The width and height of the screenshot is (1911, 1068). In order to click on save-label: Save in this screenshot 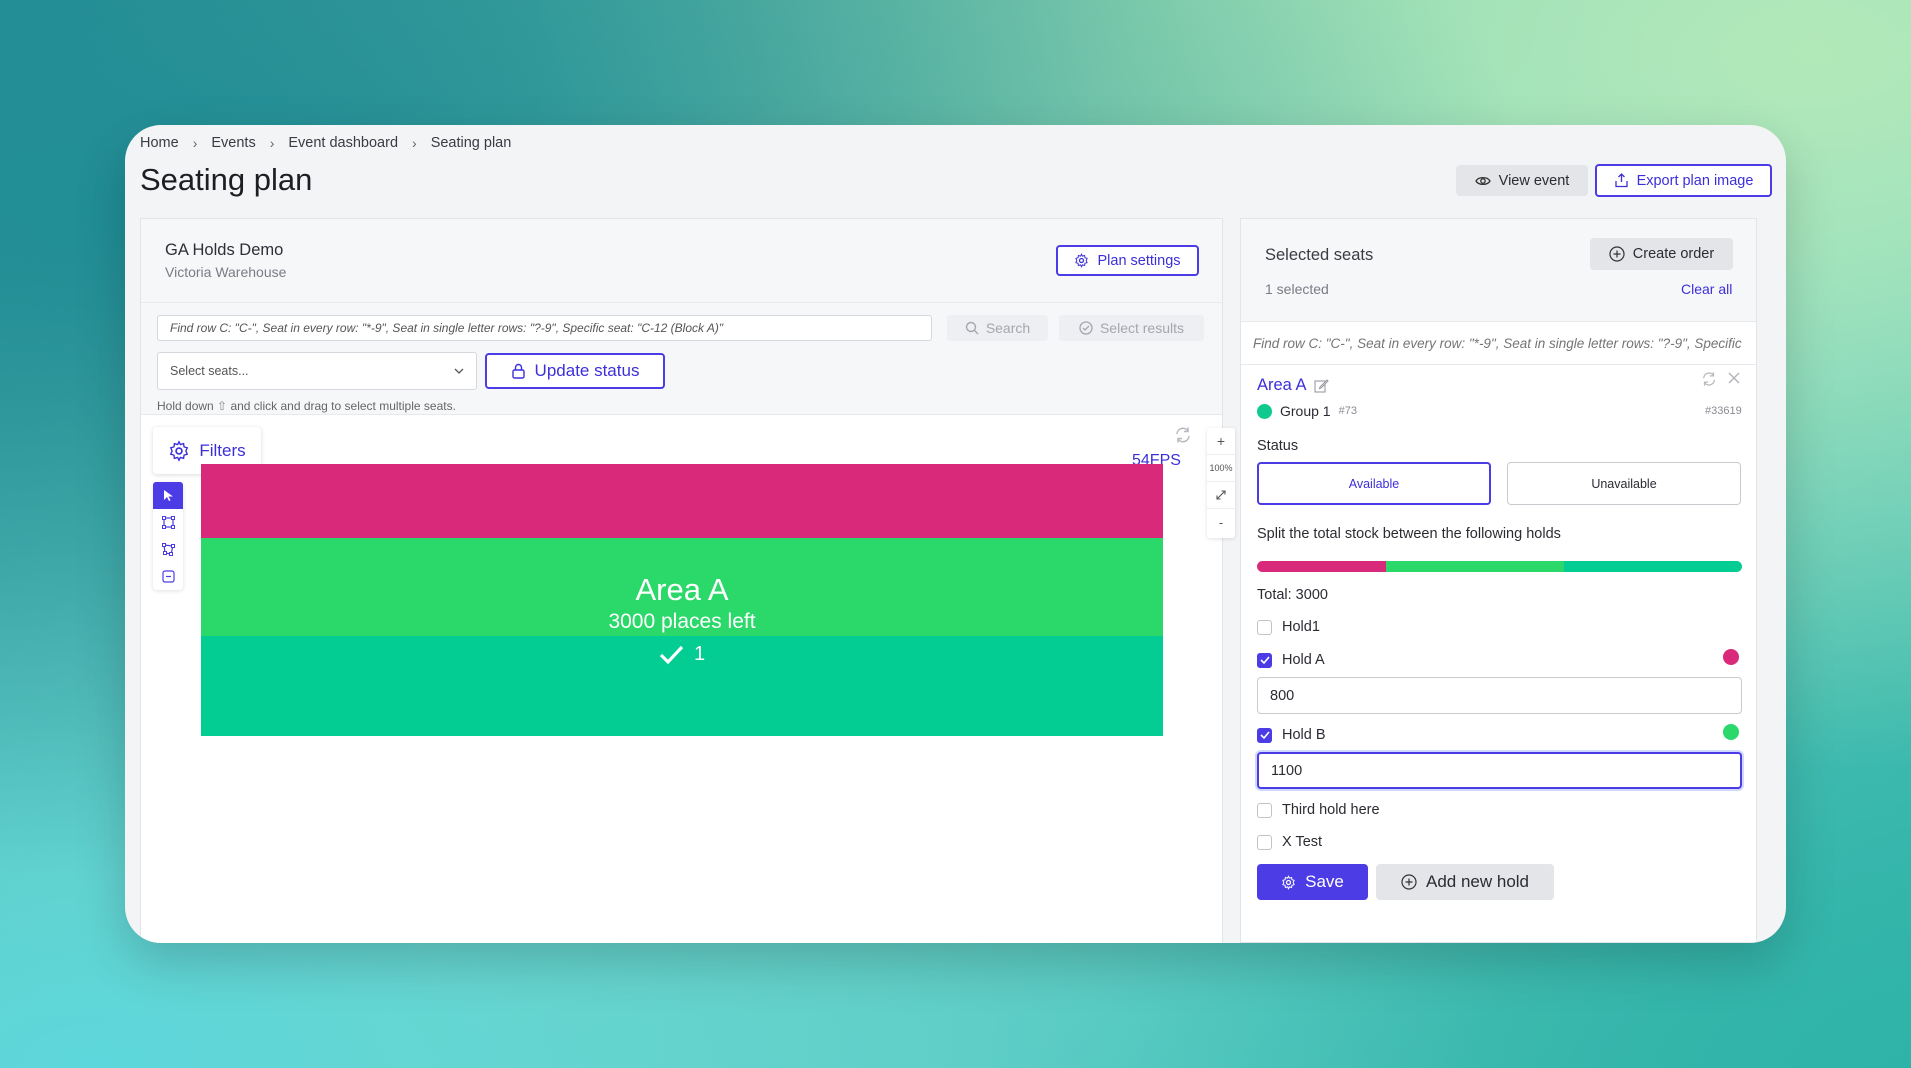, I will do `click(1324, 881)`.